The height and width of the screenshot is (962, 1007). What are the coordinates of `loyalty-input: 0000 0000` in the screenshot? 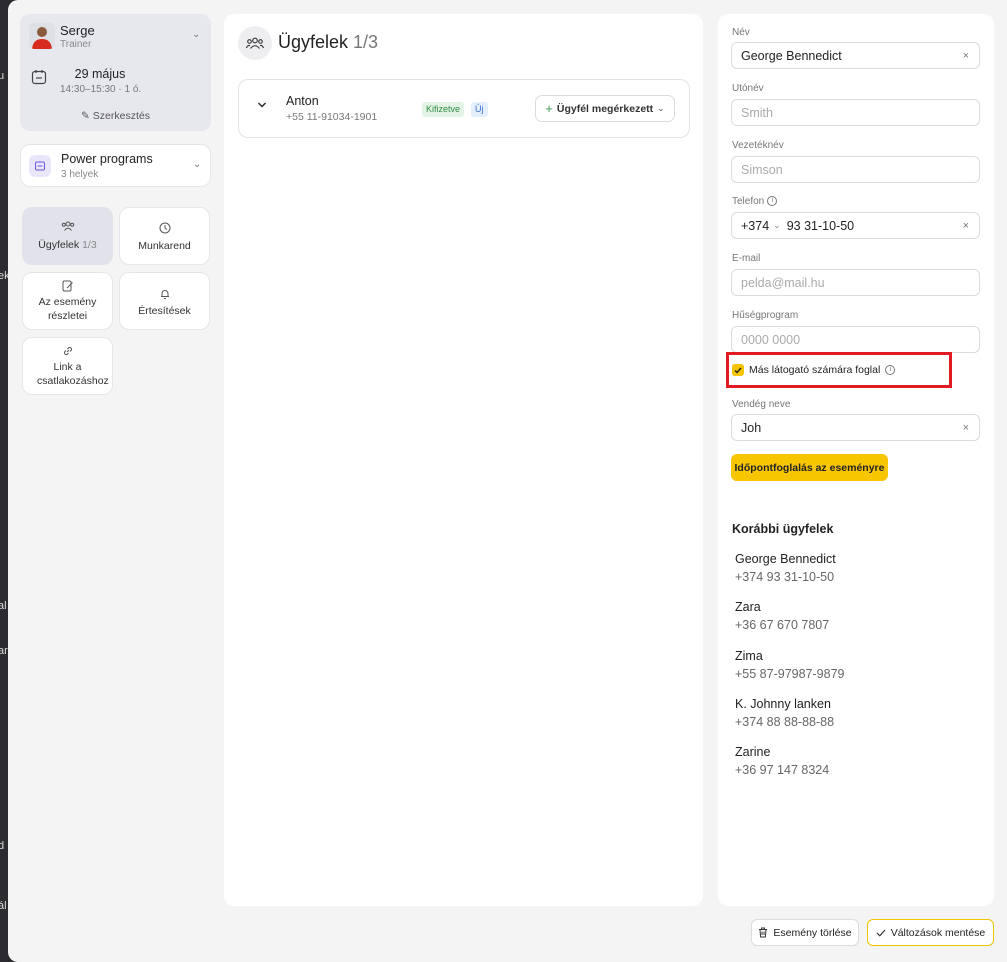 It's located at (855, 339).